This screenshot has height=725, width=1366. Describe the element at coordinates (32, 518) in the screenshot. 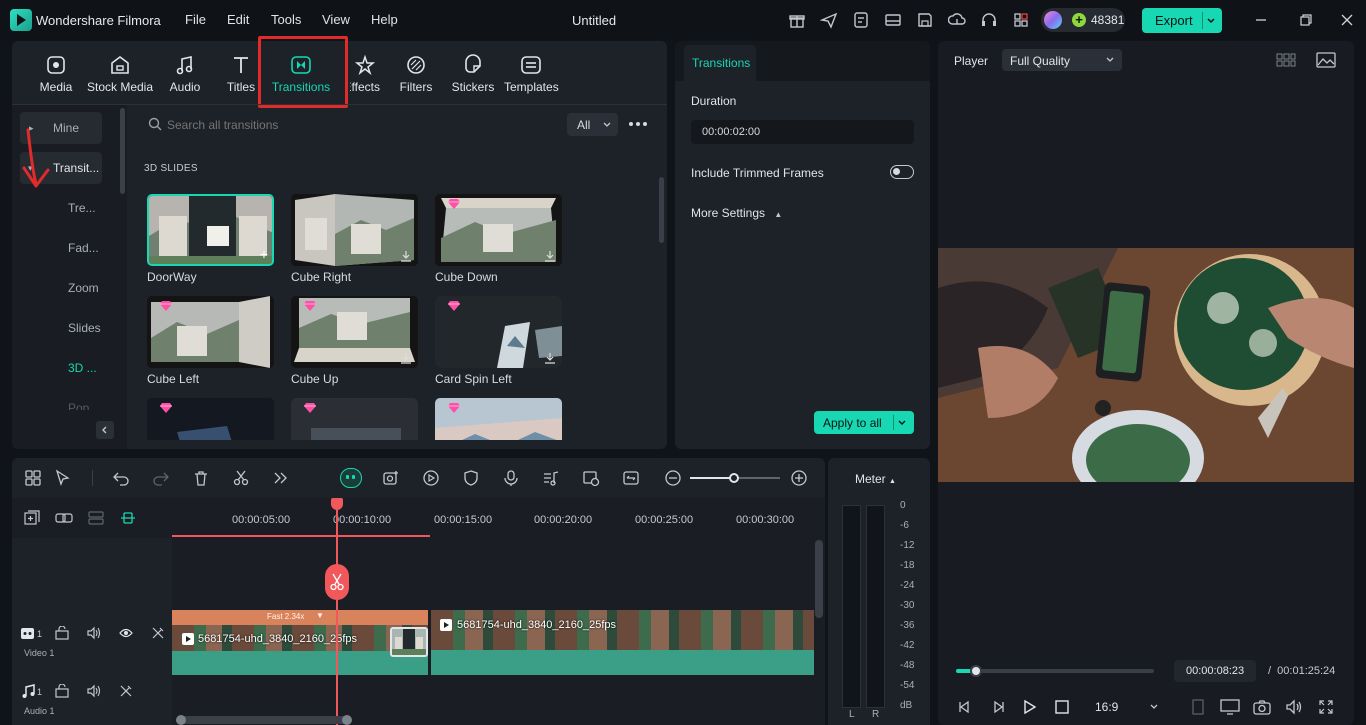

I see `add-track-icon` at that location.